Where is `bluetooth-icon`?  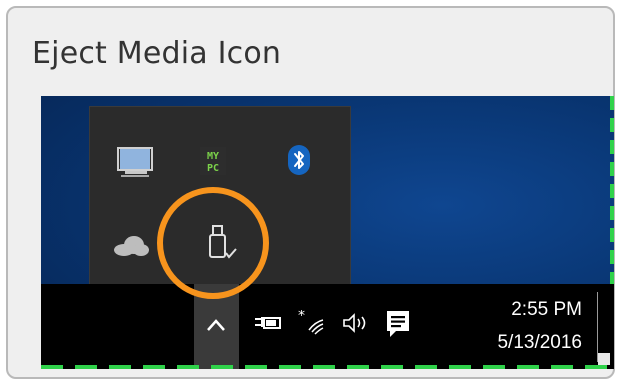
bluetooth-icon is located at coordinates (299, 160).